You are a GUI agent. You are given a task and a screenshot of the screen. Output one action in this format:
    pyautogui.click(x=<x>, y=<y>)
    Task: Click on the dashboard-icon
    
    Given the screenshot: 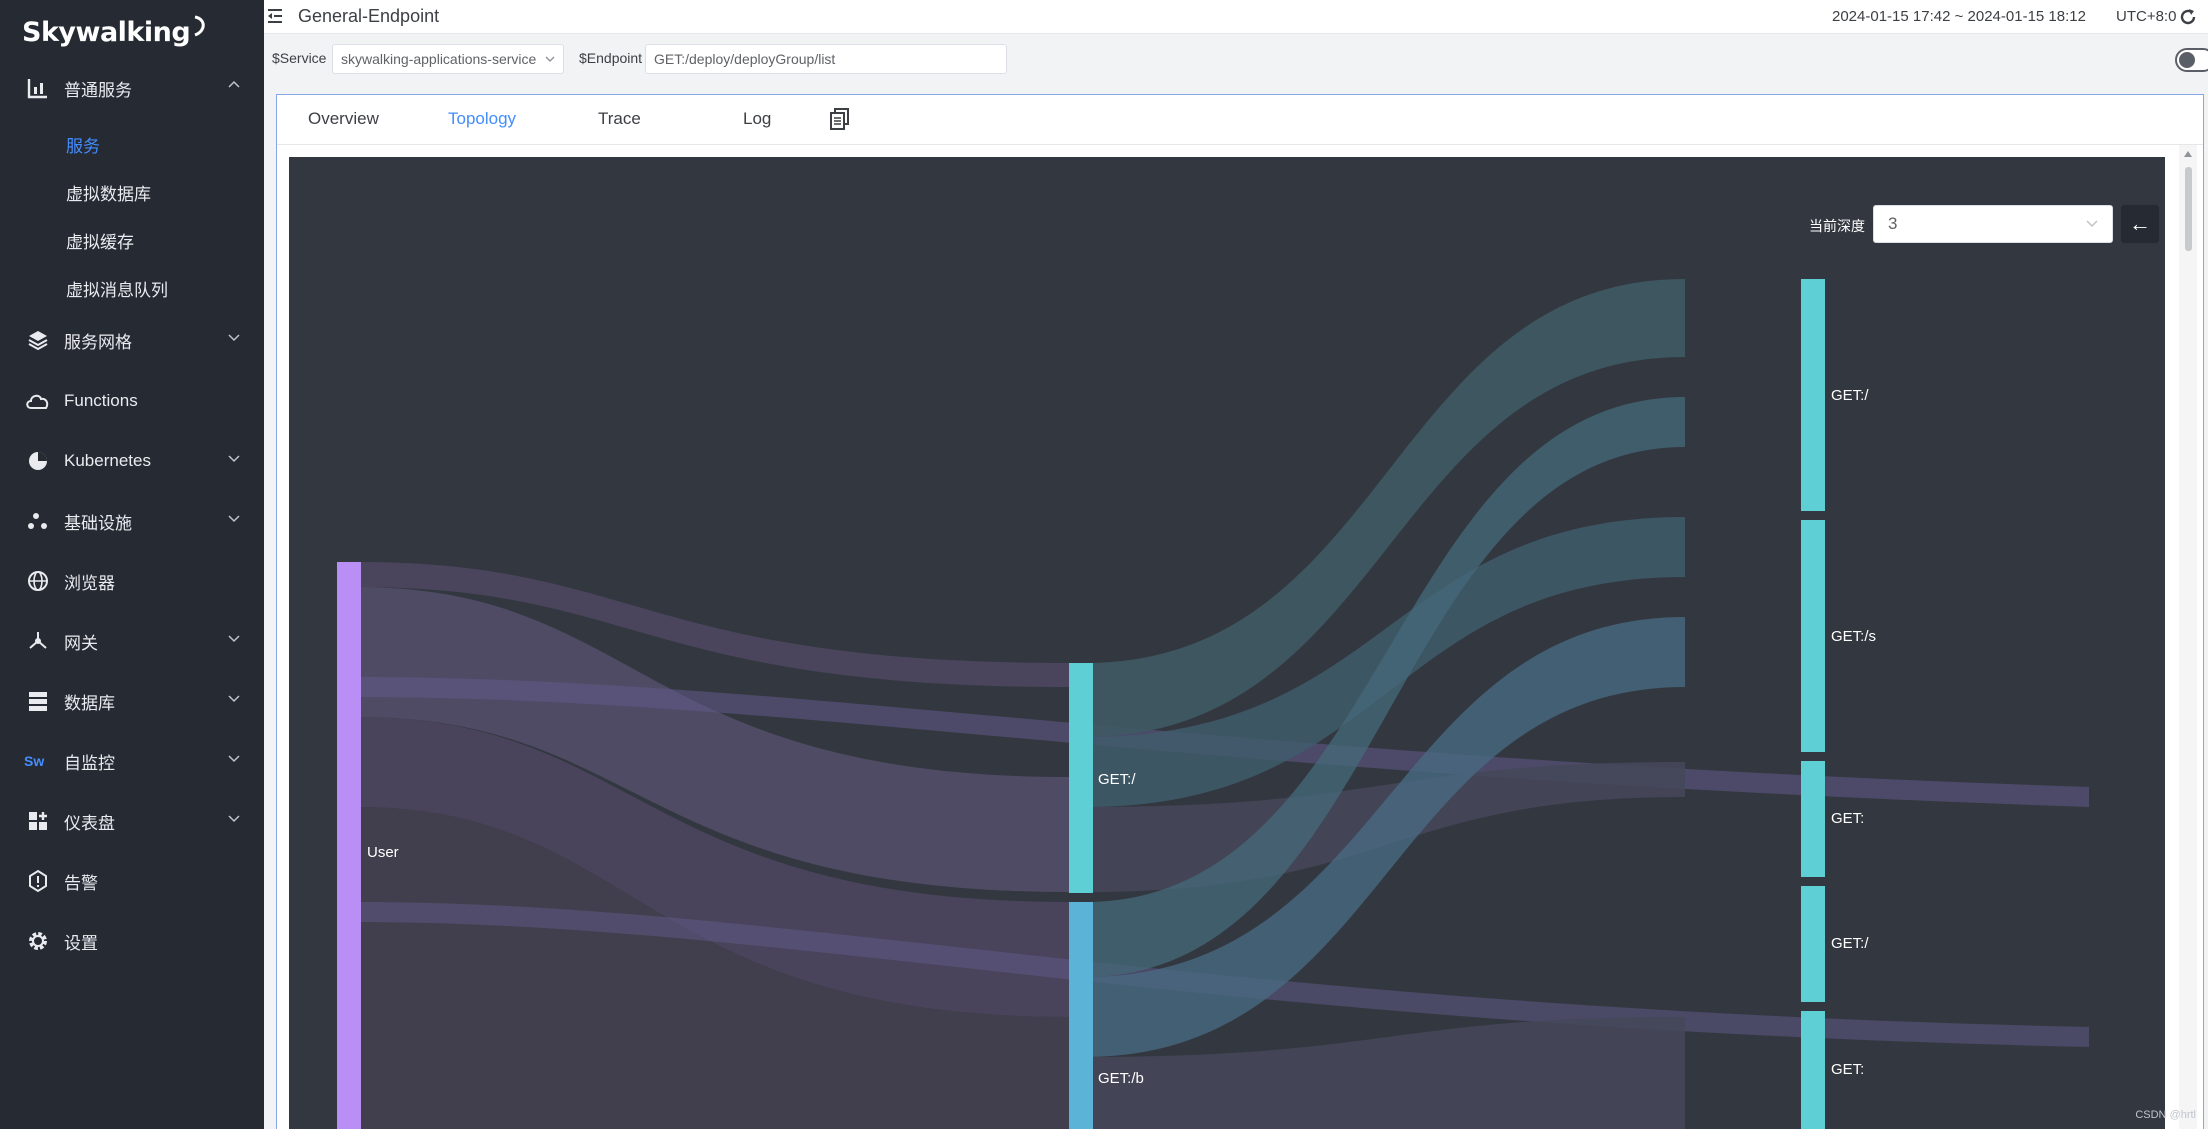 What is the action you would take?
    pyautogui.click(x=38, y=821)
    